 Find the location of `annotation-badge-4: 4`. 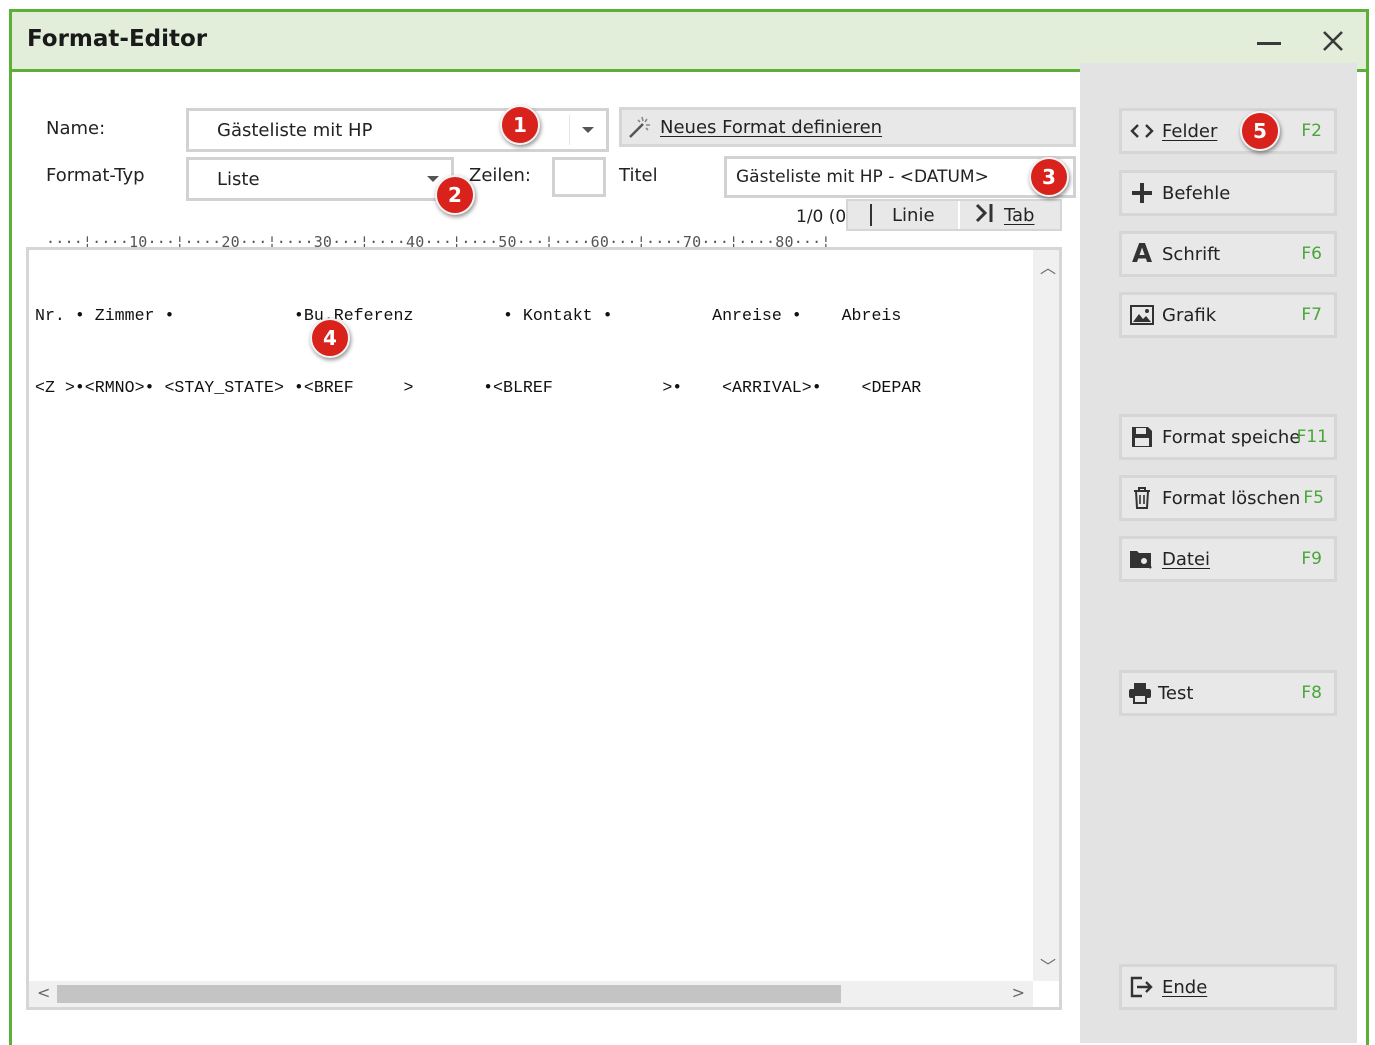

annotation-badge-4: 4 is located at coordinates (330, 338).